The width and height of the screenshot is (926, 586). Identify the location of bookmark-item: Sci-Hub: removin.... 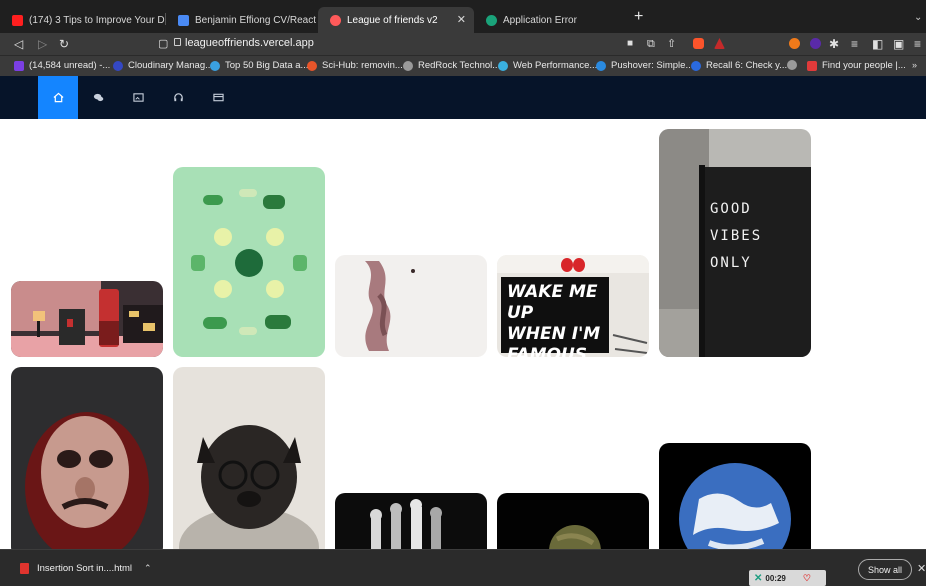
(355, 65).